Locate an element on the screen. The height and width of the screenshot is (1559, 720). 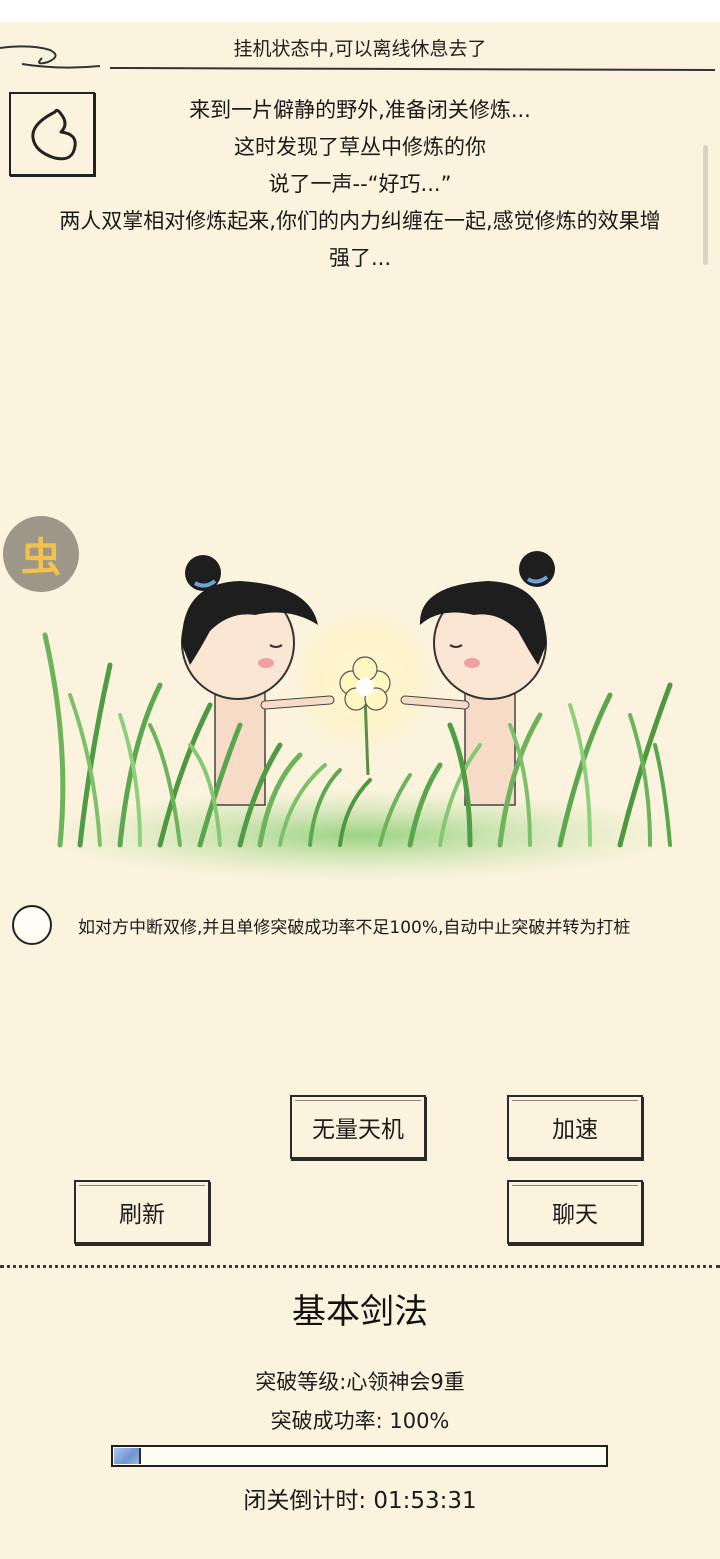
breakthrough-level: 突破等级:心领神会9重 is located at coordinates (360, 1382).